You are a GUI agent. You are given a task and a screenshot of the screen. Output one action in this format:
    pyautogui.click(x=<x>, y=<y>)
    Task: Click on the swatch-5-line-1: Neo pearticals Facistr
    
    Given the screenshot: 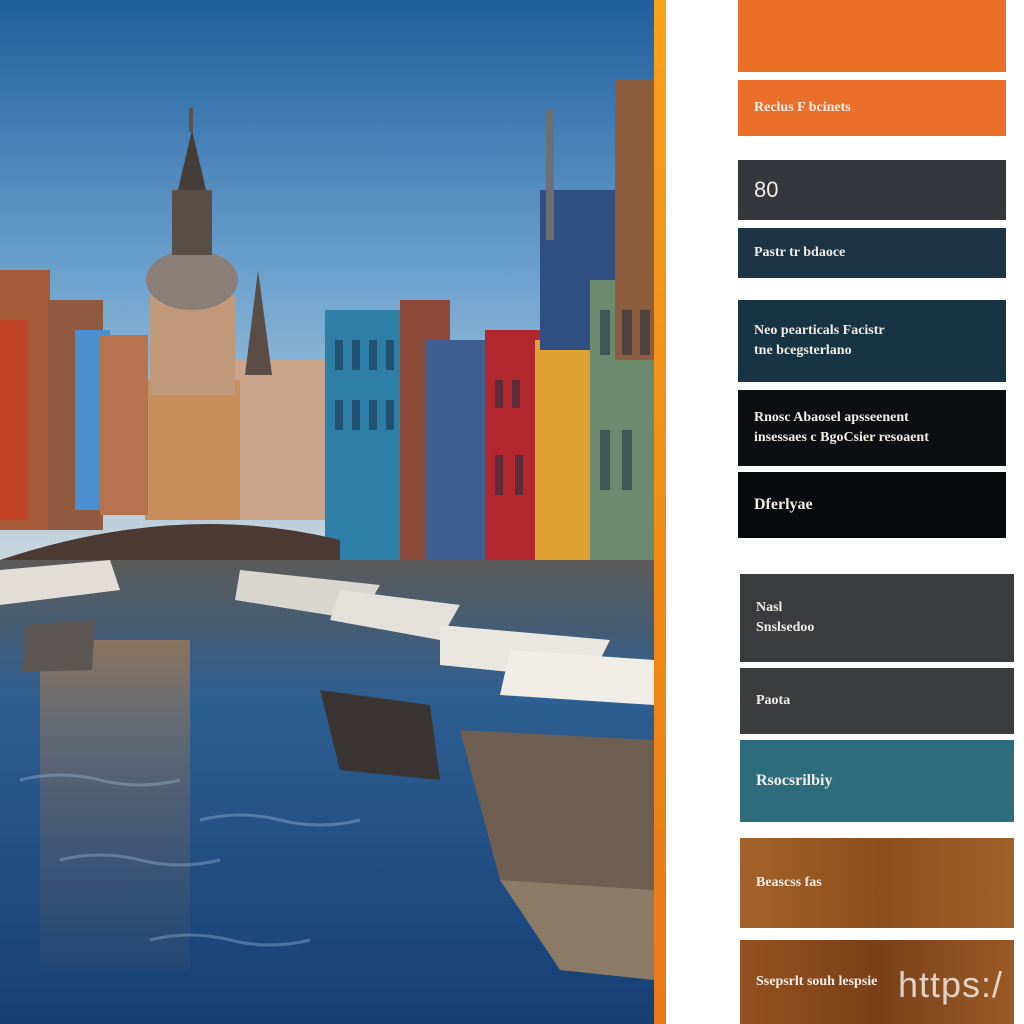 What is the action you would take?
    pyautogui.click(x=819, y=330)
    